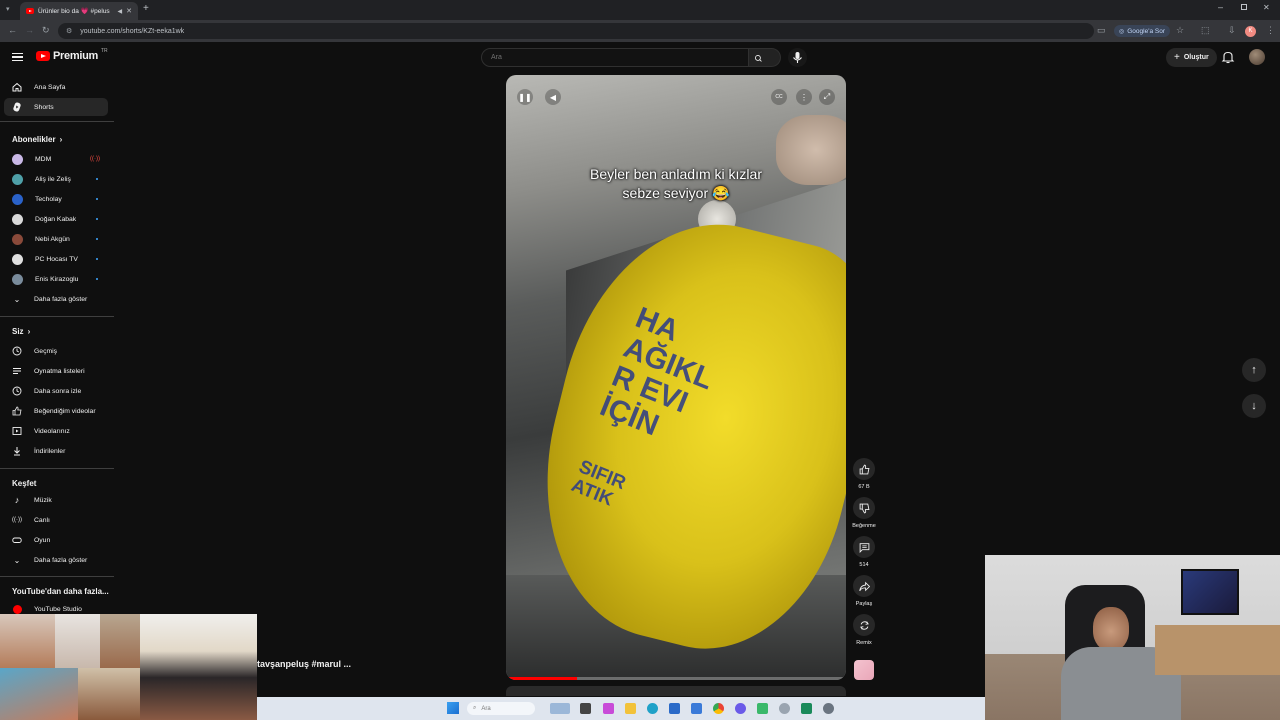 Image resolution: width=1280 pixels, height=720 pixels. Describe the element at coordinates (17, 57) in the screenshot. I see `menu-hamburger-icon` at that location.